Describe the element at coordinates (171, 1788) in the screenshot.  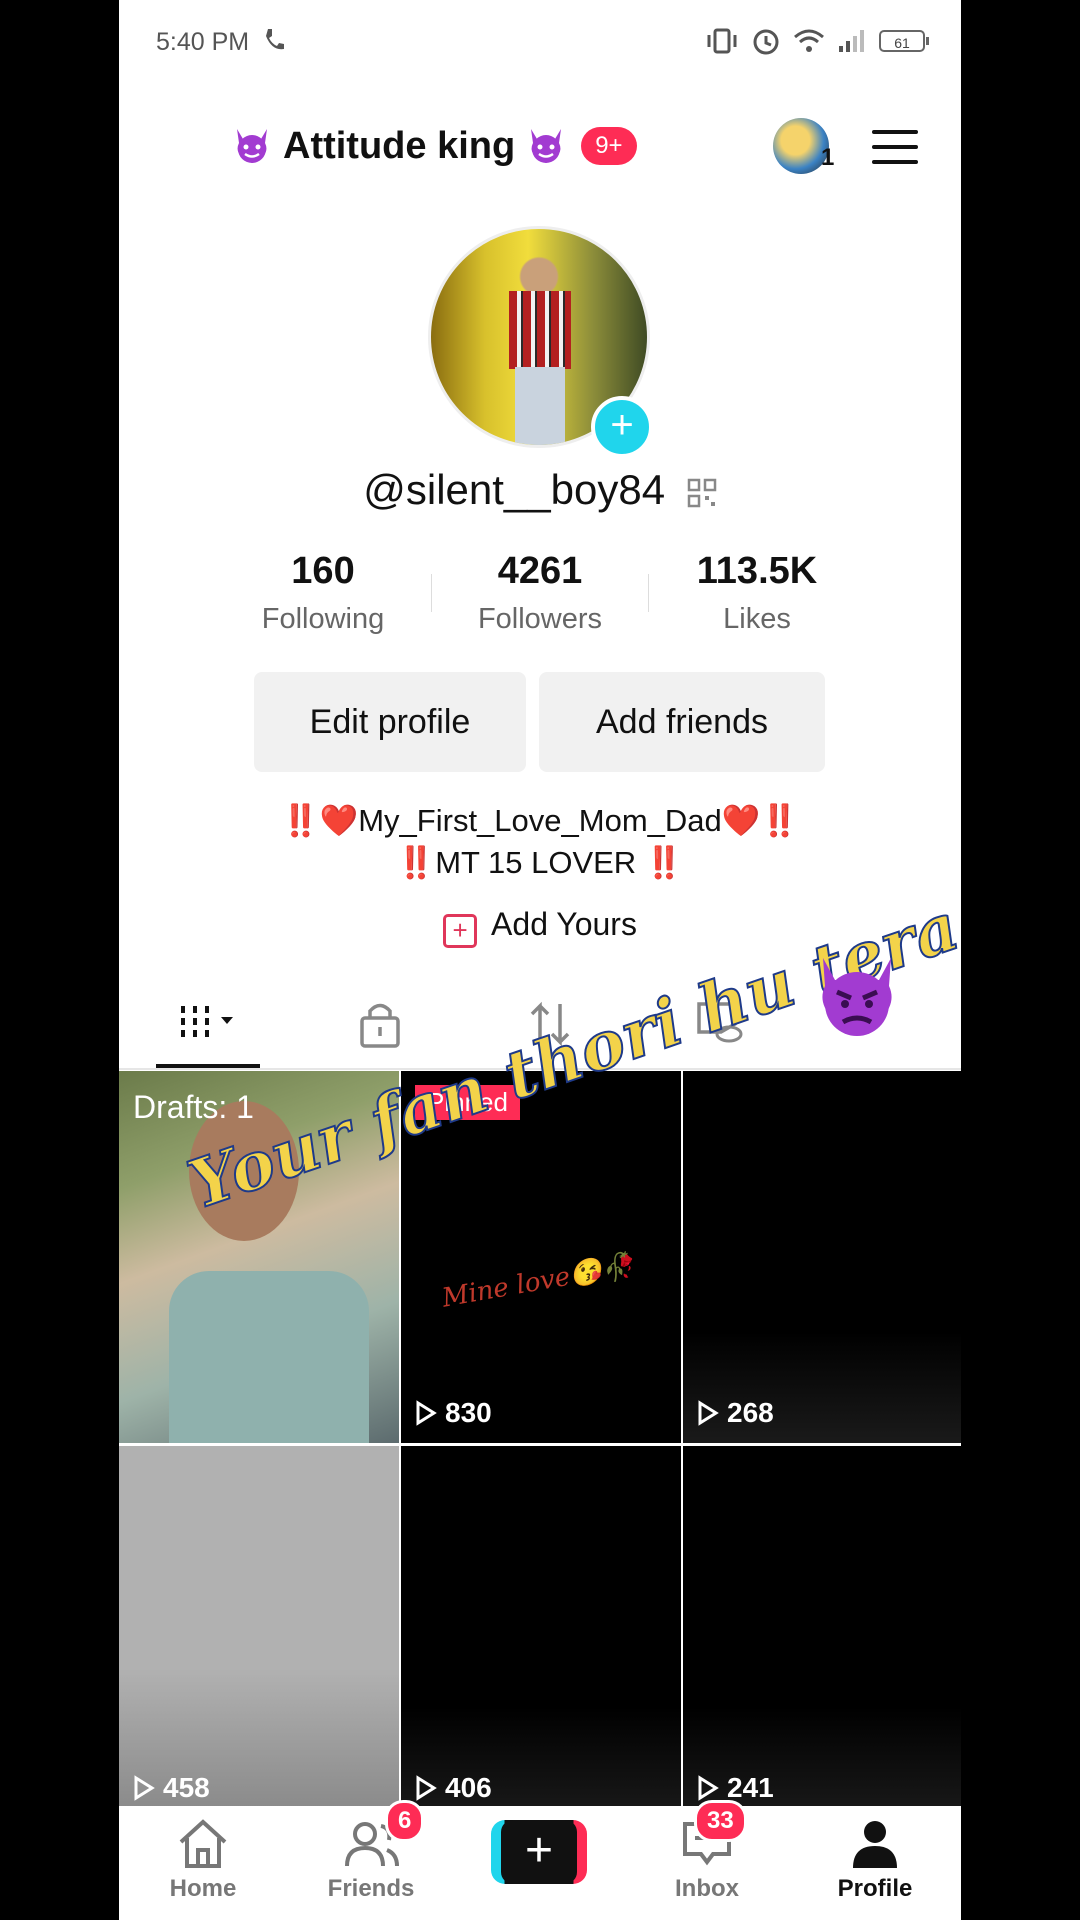
I see `view-count: 458` at that location.